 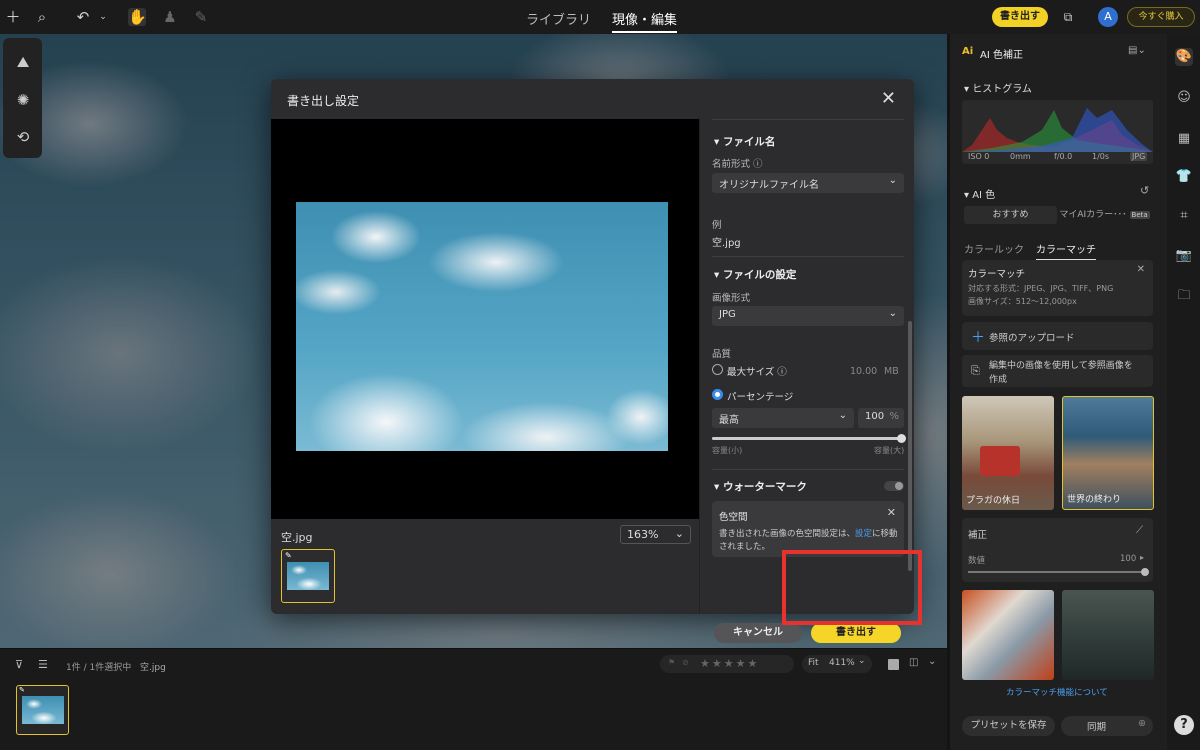 What do you see at coordinates (22, 690) in the screenshot?
I see `edited-icon: ✎` at bounding box center [22, 690].